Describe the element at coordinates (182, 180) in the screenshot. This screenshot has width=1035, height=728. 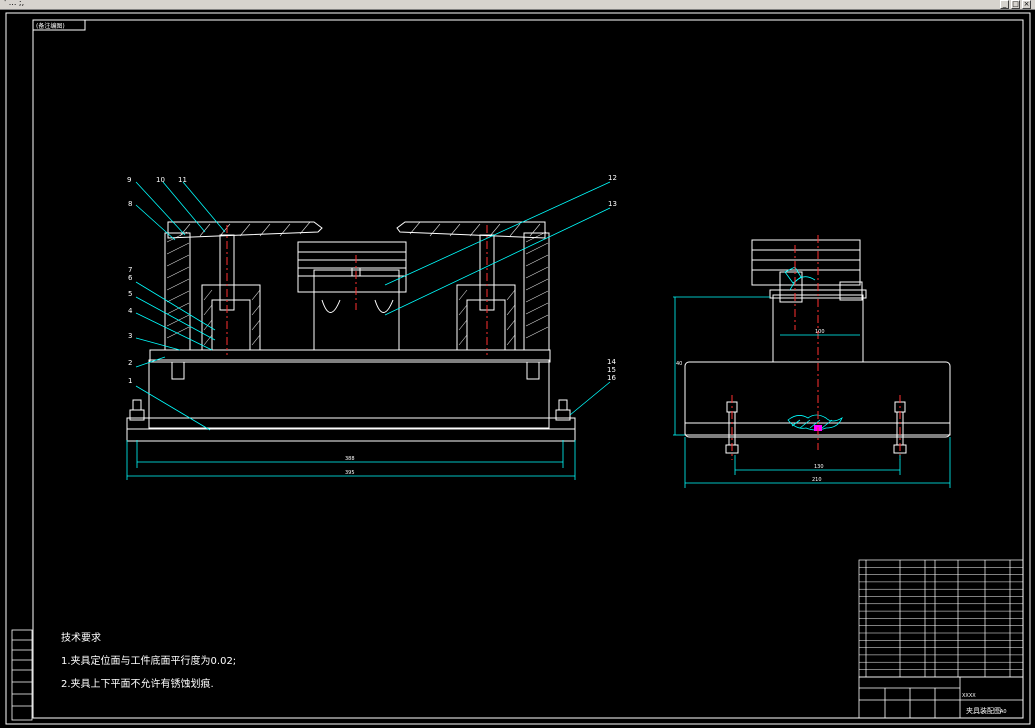
I see `balloon-11: 11` at that location.